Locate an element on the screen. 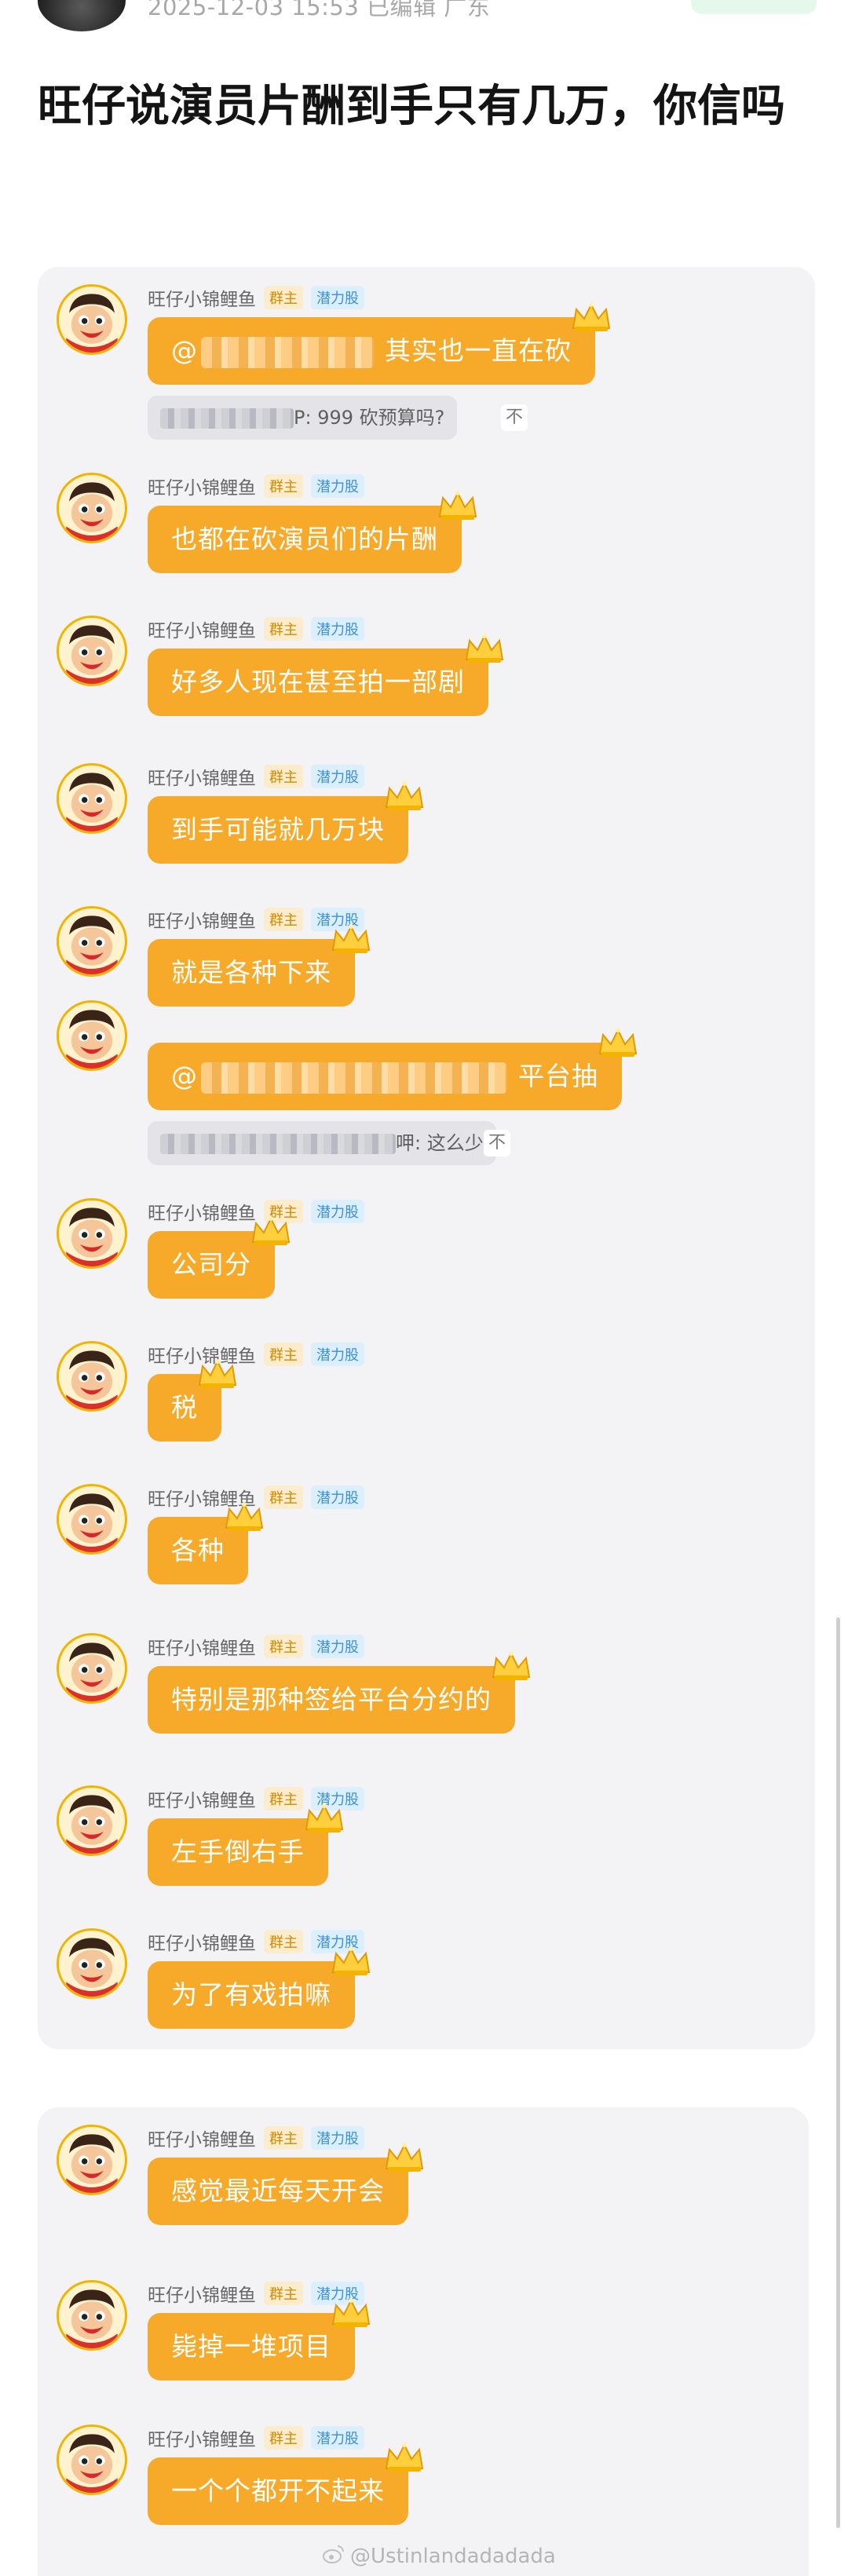 Image resolution: width=848 pixels, height=2576 pixels. message-bubble: 毙掉一堆项目 is located at coordinates (260, 2339).